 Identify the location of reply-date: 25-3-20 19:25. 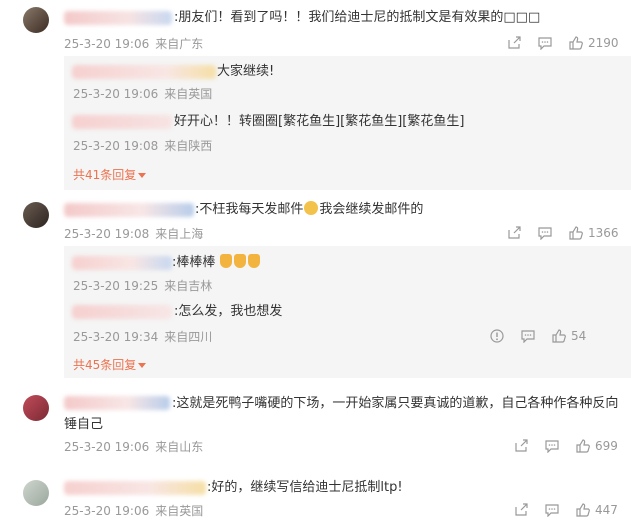
(116, 286).